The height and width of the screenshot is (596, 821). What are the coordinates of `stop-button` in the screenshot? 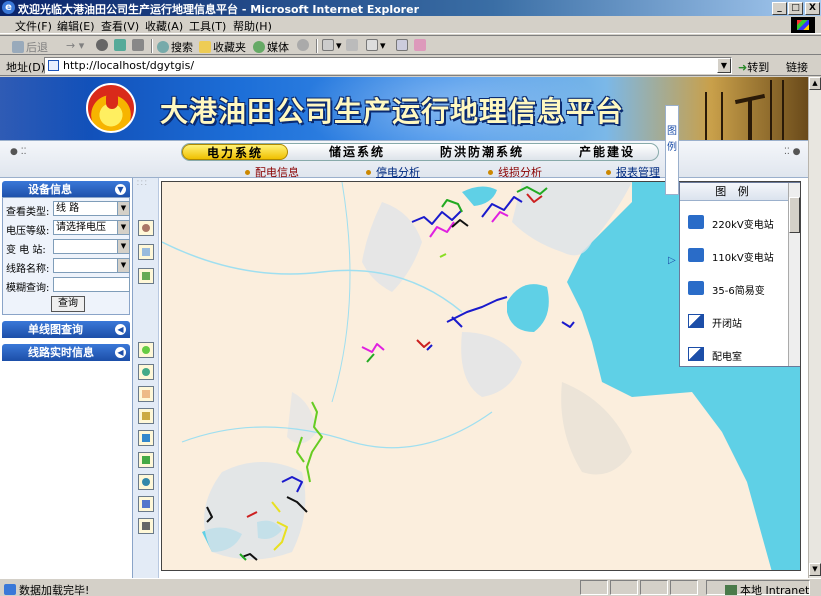 It's located at (103, 45).